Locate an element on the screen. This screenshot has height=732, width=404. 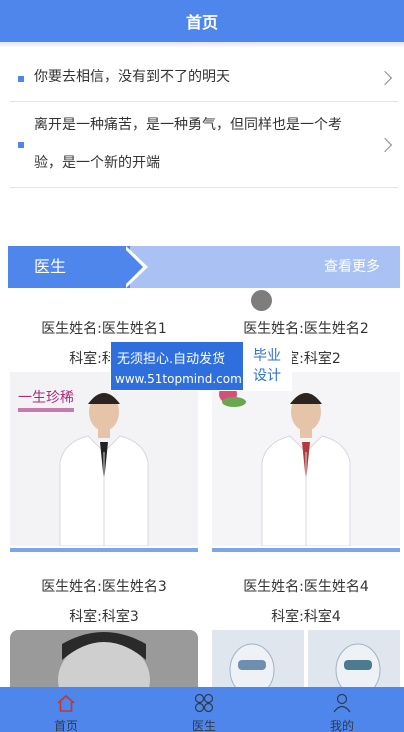
watermark-line1: 无须担心.自动发货 is located at coordinates (171, 359).